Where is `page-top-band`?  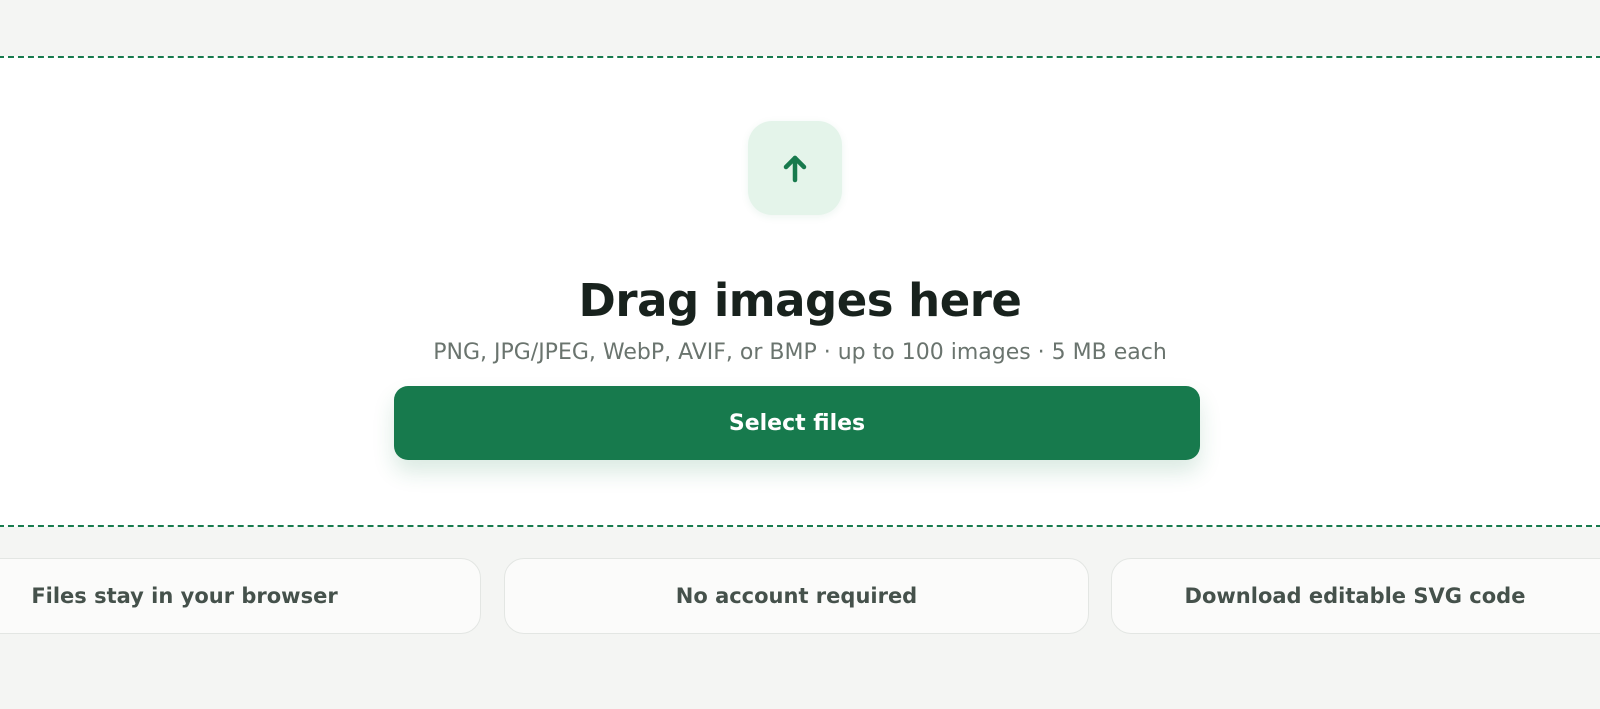 page-top-band is located at coordinates (800, 28).